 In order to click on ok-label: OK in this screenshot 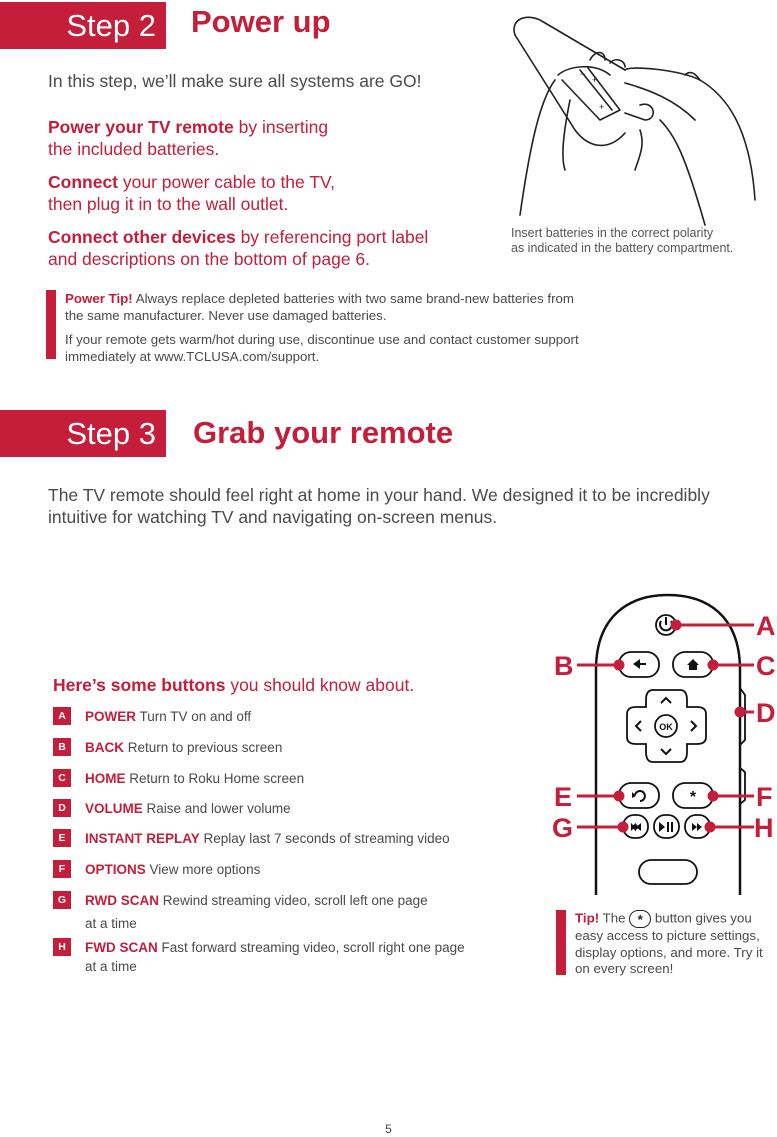, I will do `click(666, 727)`.